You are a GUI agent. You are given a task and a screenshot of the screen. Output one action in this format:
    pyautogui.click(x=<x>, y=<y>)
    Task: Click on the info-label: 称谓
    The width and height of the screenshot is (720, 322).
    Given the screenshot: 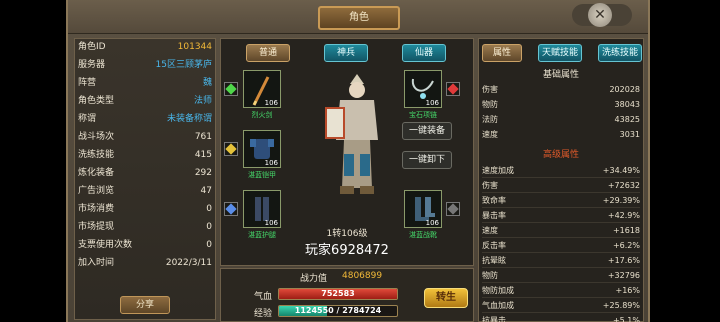 What is the action you would take?
    pyautogui.click(x=87, y=119)
    